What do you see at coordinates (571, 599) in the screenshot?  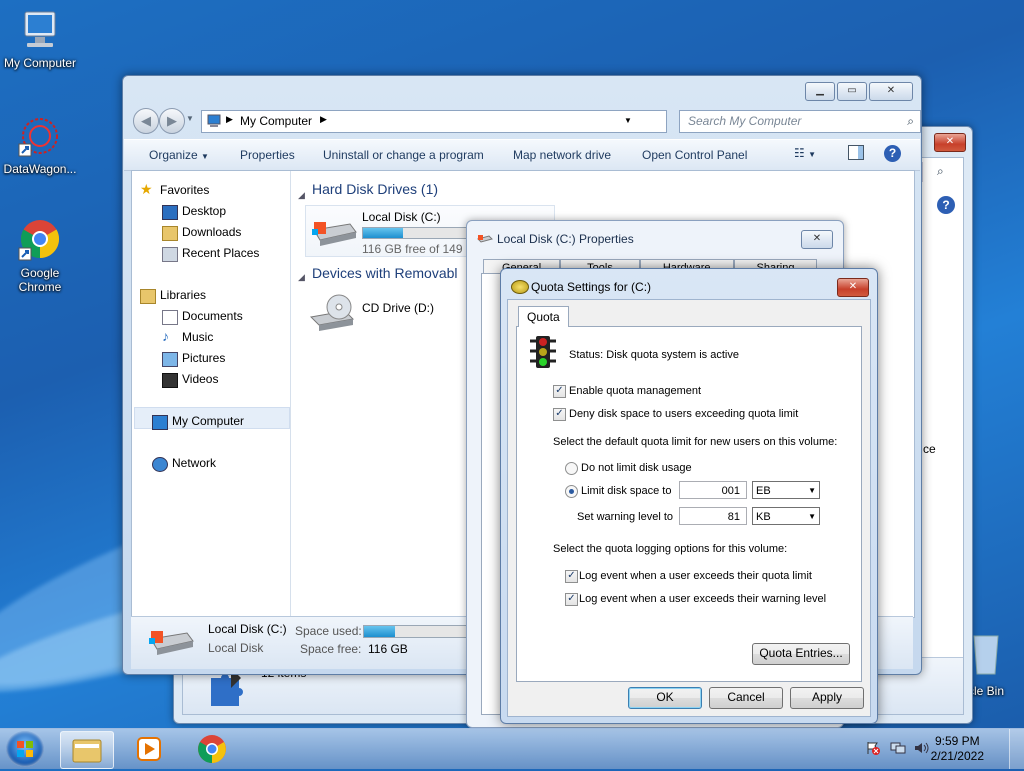 I see `log-warning-checkbox: ✓` at bounding box center [571, 599].